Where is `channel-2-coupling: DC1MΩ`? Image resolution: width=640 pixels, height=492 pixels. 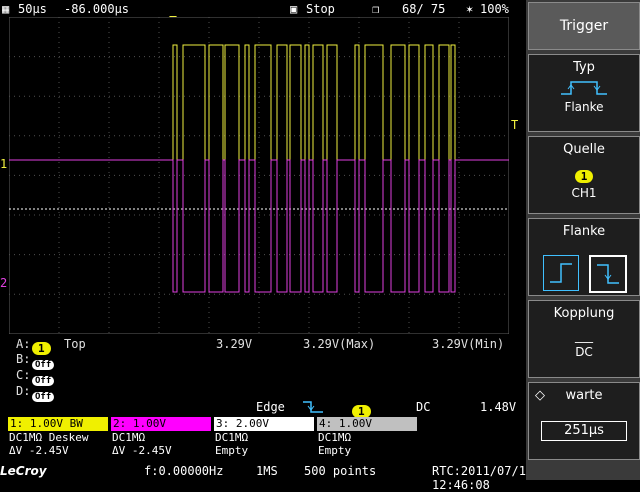
channel-2-coupling: DC1MΩ is located at coordinates (161, 437).